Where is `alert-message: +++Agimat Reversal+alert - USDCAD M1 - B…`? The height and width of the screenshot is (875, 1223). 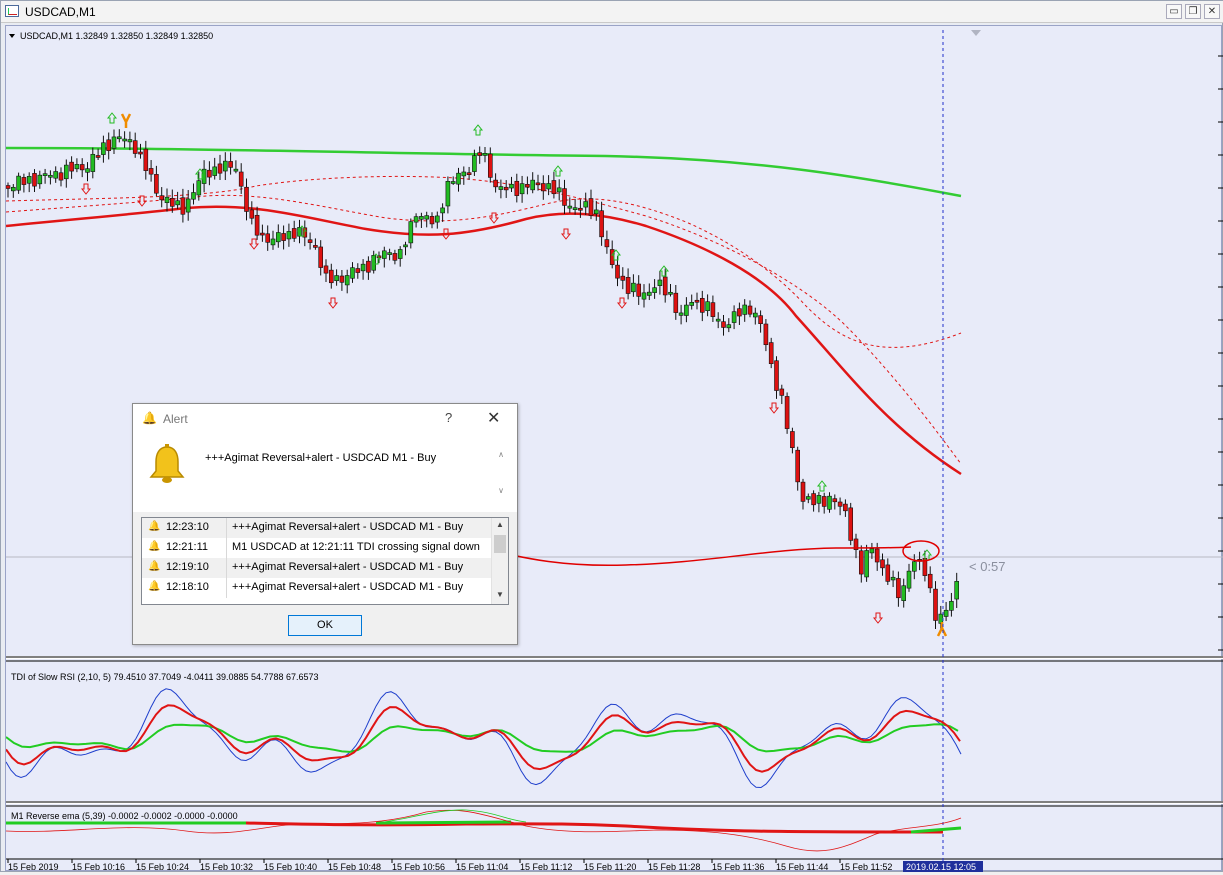
alert-message: +++Agimat Reversal+alert - USDCAD M1 - B… is located at coordinates (321, 458).